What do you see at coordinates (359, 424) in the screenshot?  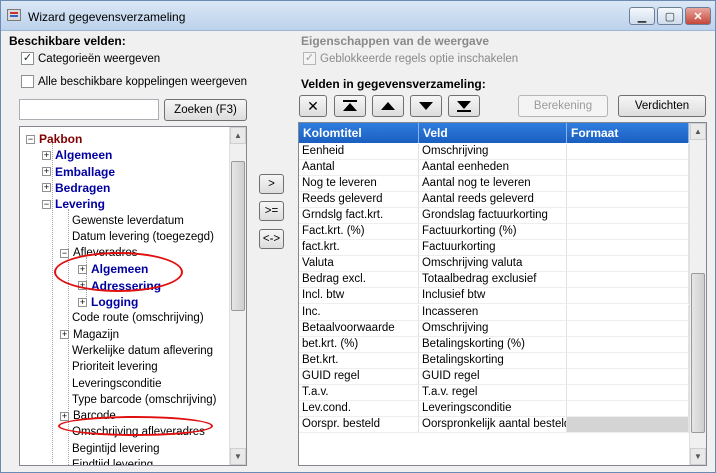 I see `cell-title: Oorspr. besteld` at bounding box center [359, 424].